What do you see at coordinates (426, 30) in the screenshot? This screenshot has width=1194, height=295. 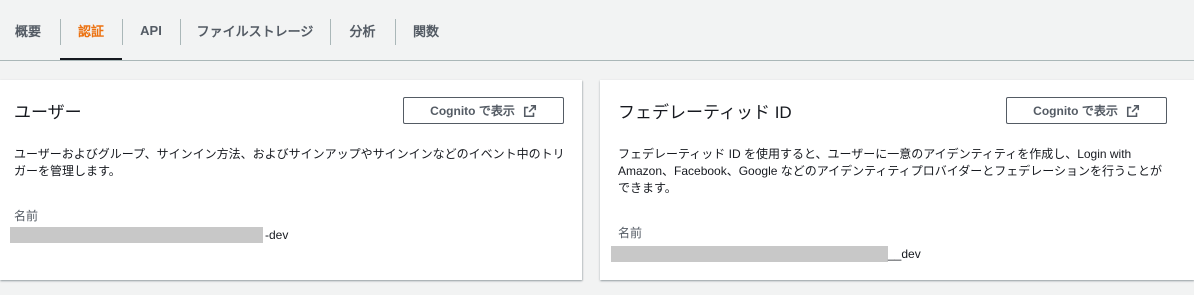 I see `tab-functions: 関数` at bounding box center [426, 30].